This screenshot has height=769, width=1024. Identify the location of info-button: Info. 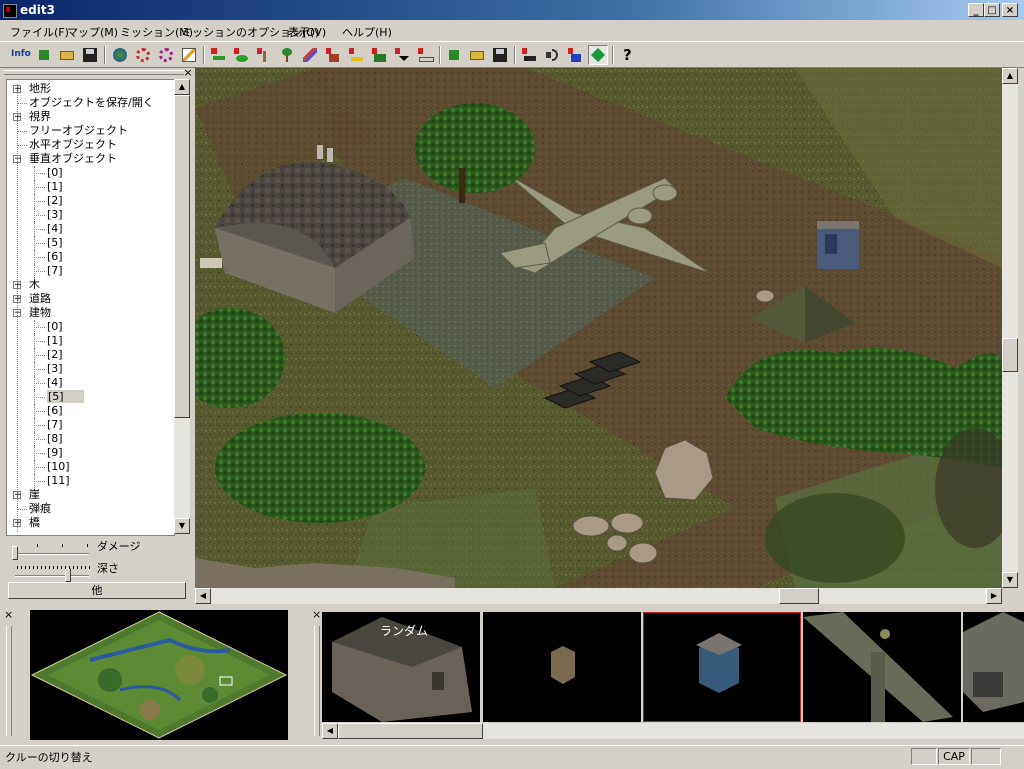
(20, 55).